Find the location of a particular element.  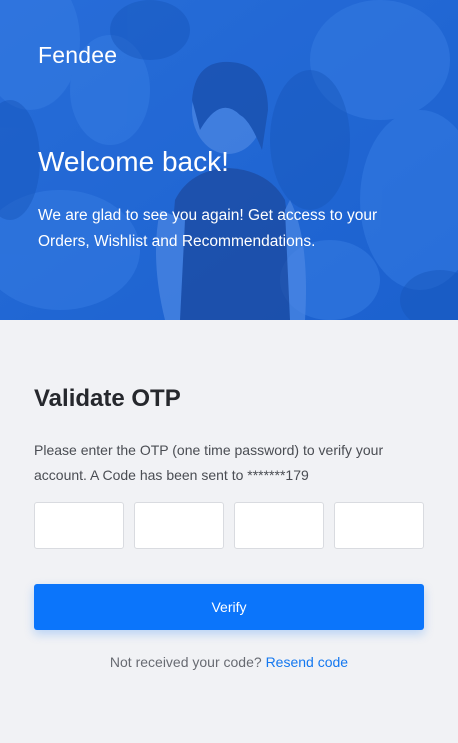

brand-logo-text: Fendee is located at coordinates (78, 55).